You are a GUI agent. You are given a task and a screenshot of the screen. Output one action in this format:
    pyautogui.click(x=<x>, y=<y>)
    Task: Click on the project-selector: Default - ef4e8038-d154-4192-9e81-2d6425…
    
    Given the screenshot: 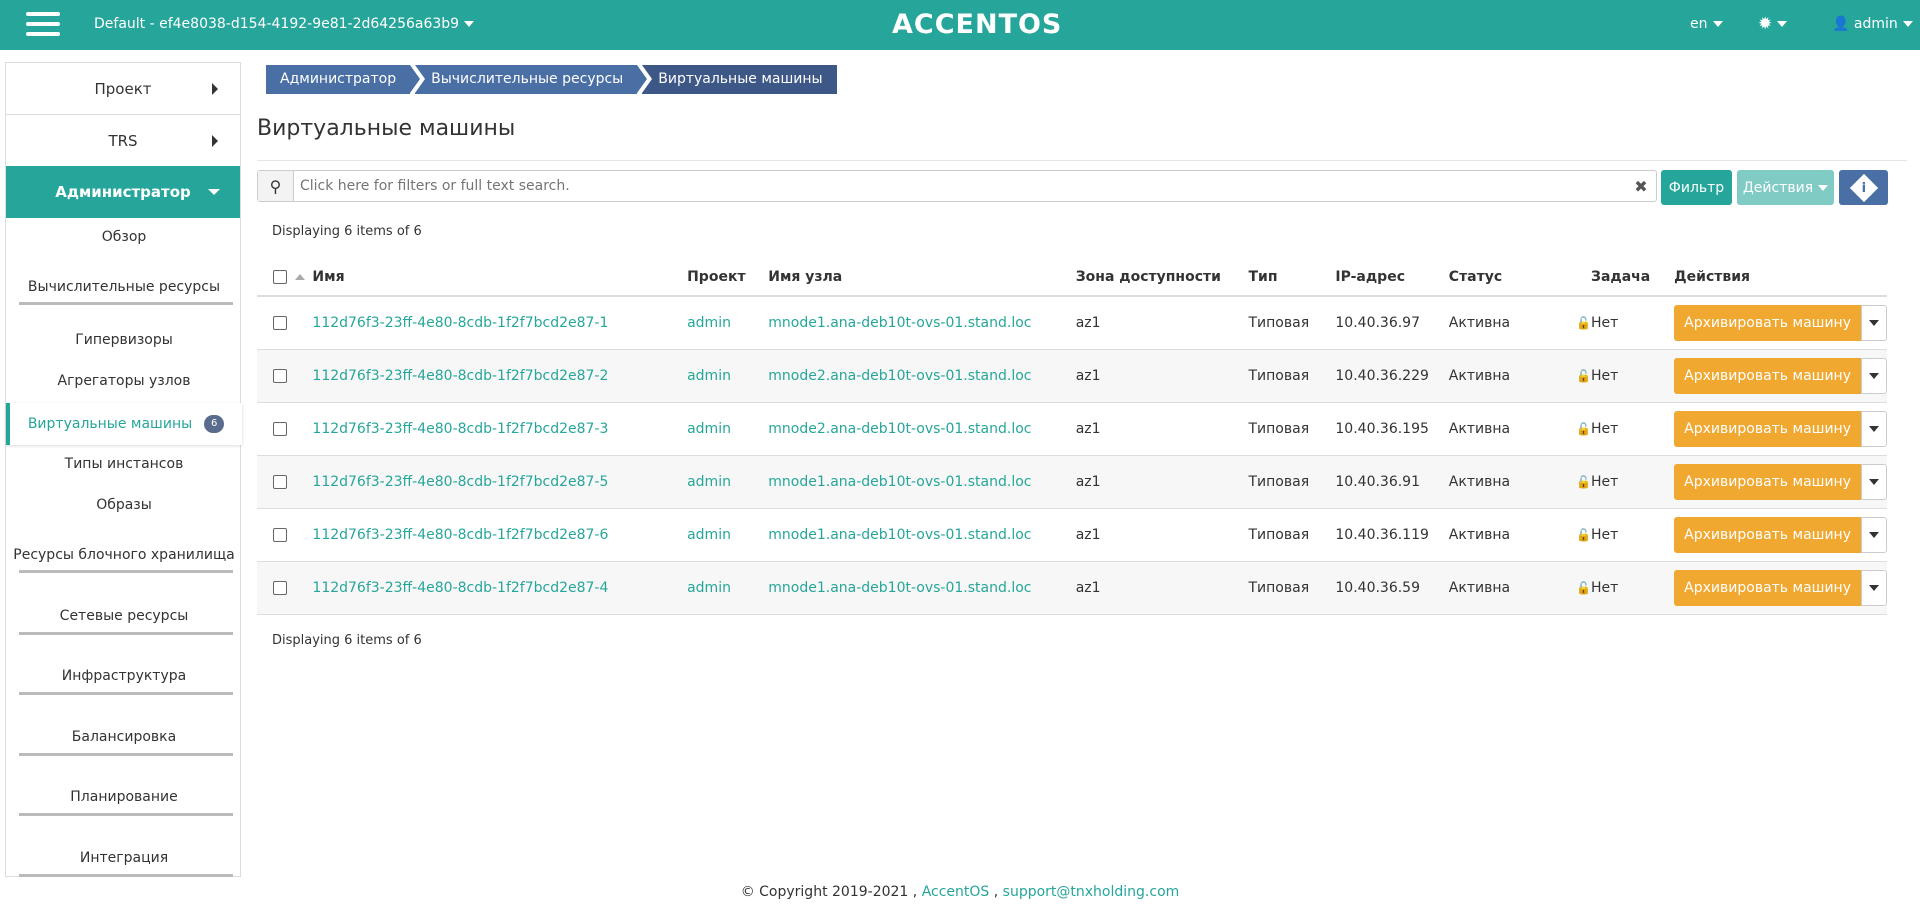 What is the action you would take?
    pyautogui.click(x=284, y=24)
    